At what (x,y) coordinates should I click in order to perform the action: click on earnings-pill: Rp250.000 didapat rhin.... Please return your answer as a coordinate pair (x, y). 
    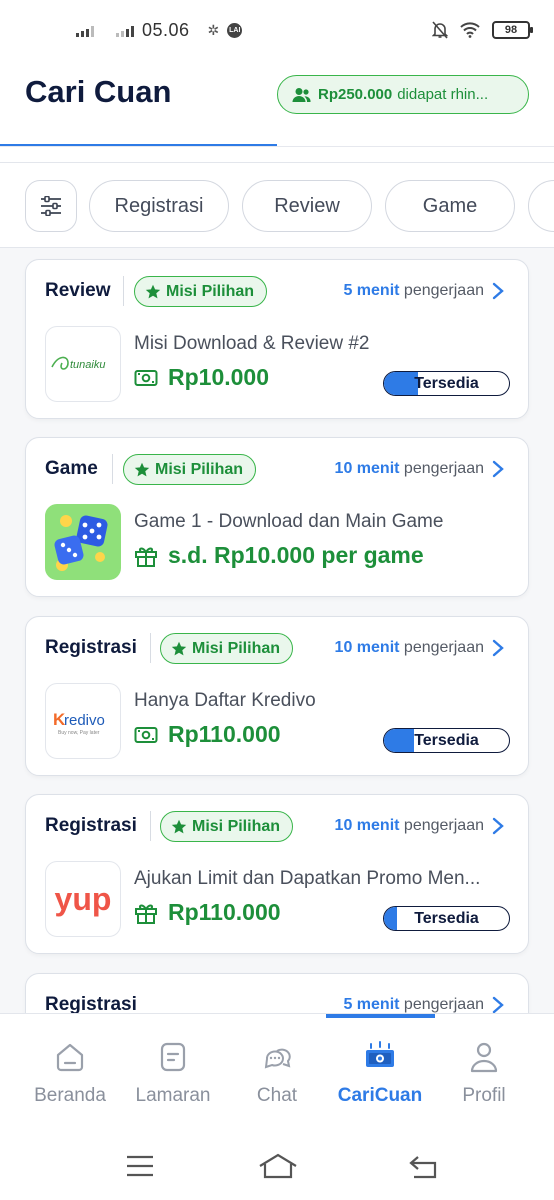
    Looking at the image, I should click on (403, 94).